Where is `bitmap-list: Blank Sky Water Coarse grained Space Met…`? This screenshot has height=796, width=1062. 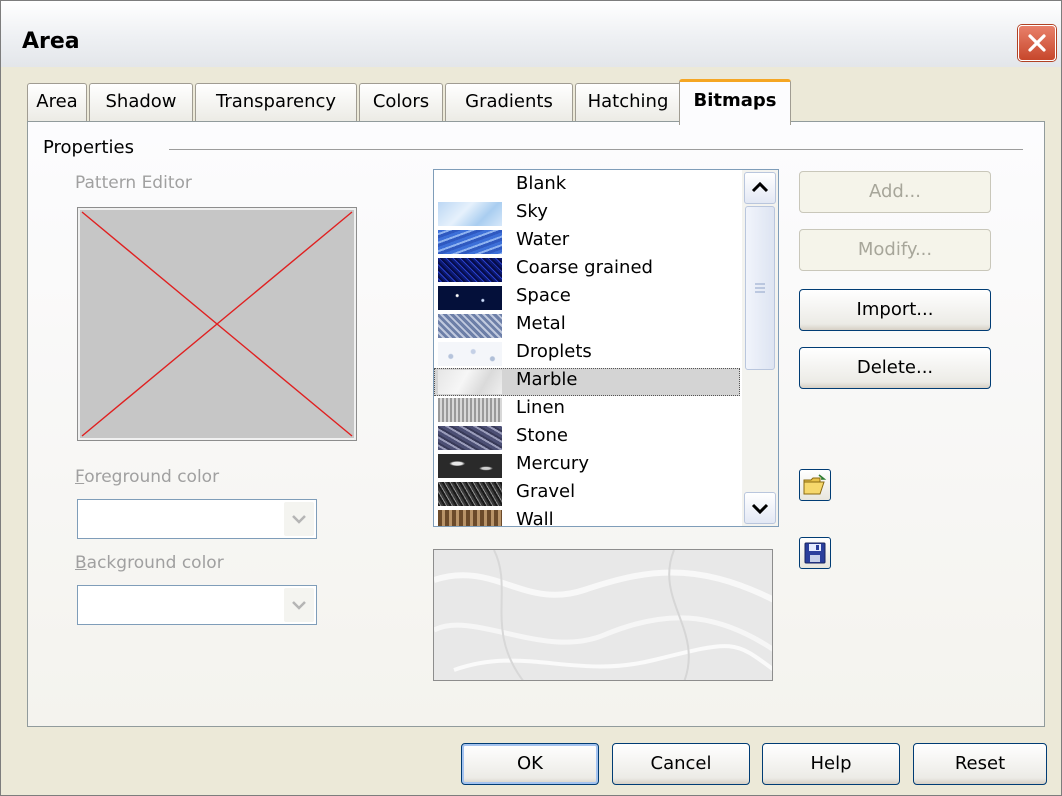
bitmap-list: Blank Sky Water Coarse grained Space Met… is located at coordinates (606, 348).